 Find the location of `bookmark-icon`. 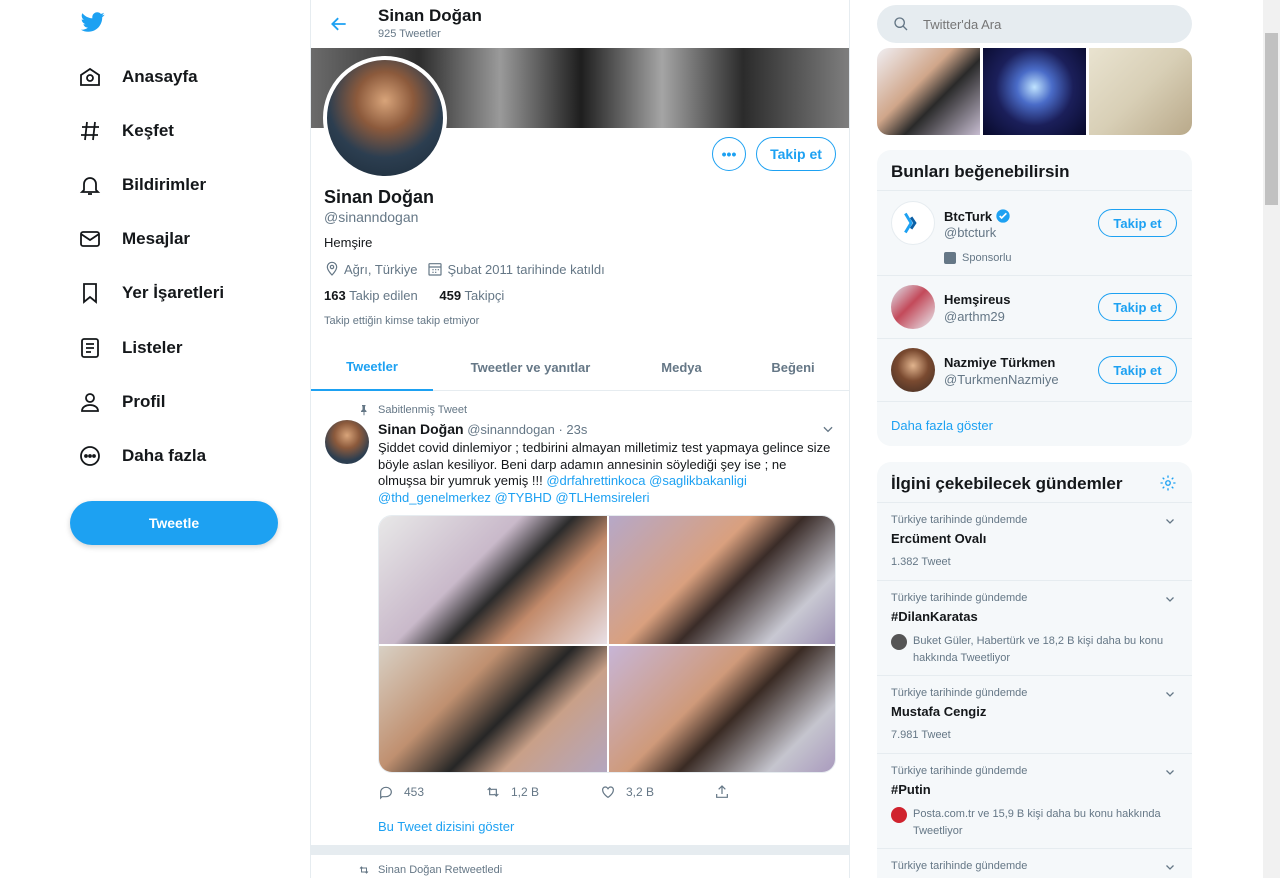

bookmark-icon is located at coordinates (90, 293).